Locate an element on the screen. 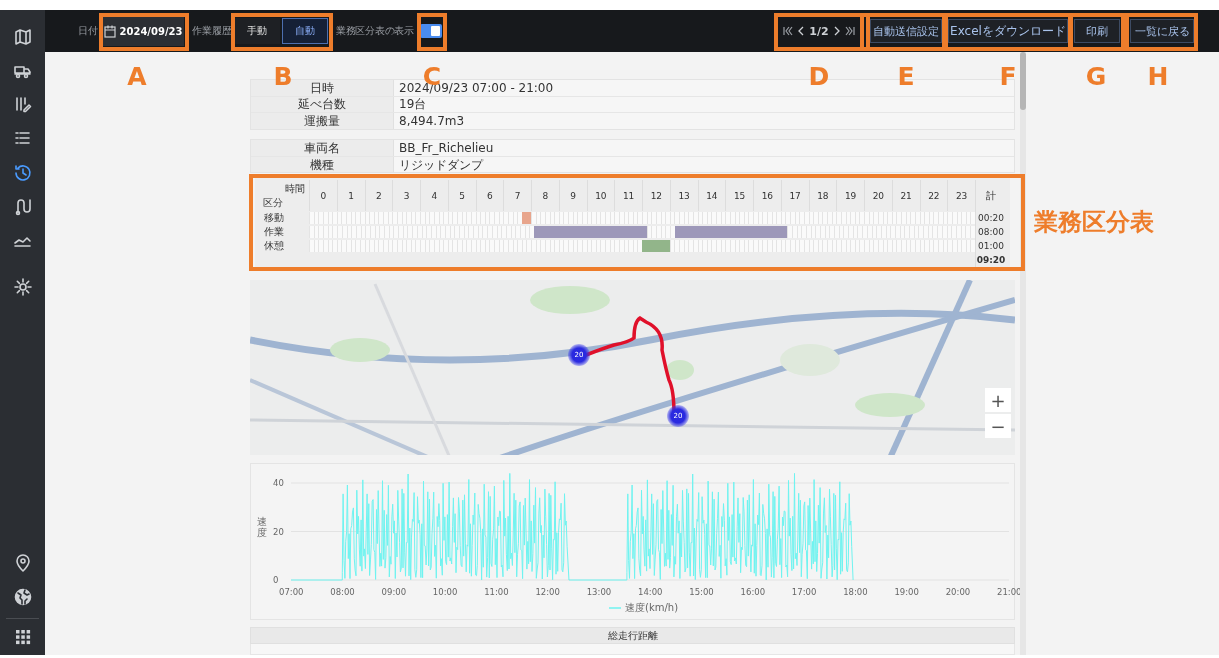 This screenshot has width=1219, height=658. annotation-label: 業務区分表 is located at coordinates (1094, 222).